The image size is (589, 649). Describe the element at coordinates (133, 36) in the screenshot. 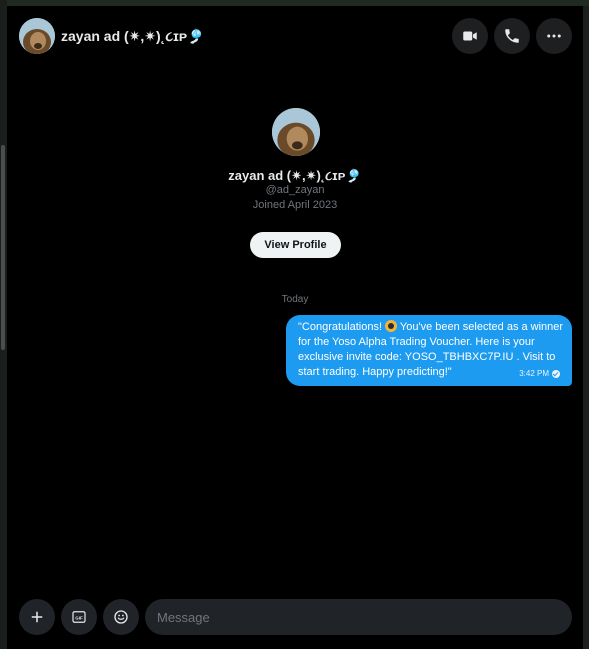

I see `header-username: zayan ad (✷,✷)˛૮ɪᴘ🎐` at that location.